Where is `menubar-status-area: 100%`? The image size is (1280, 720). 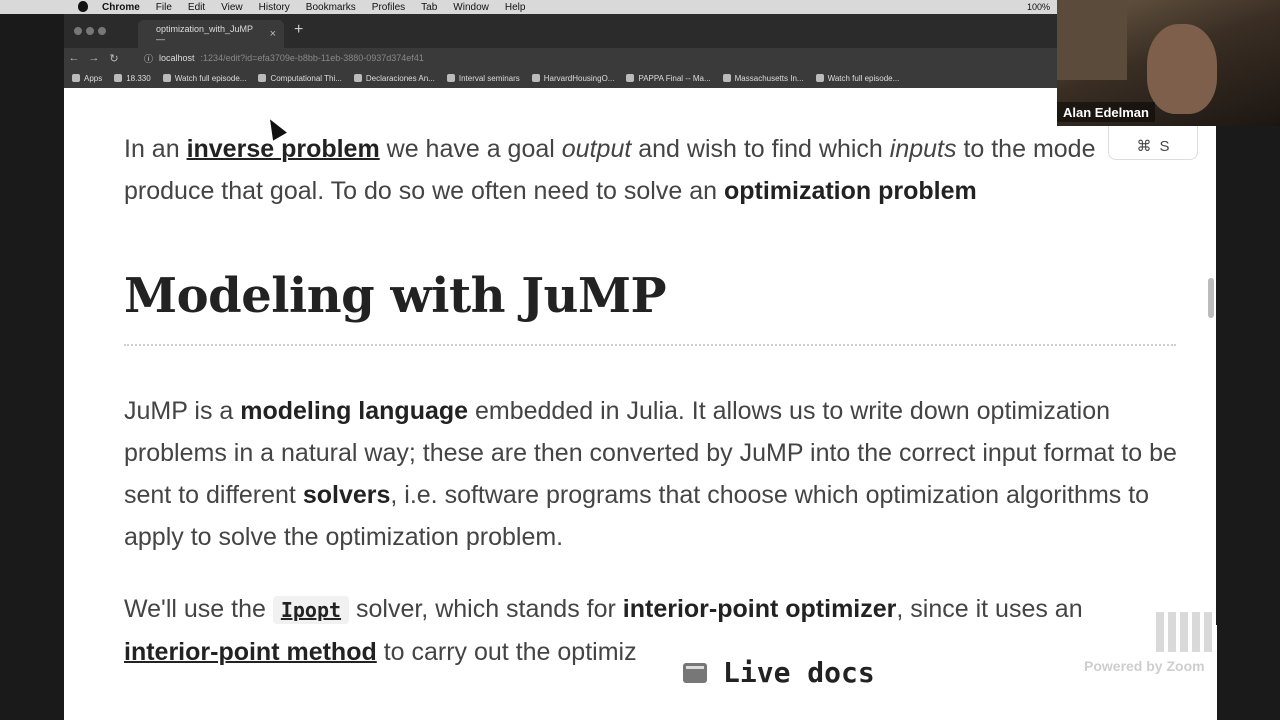
menubar-status-area: 100% is located at coordinates (1038, 7).